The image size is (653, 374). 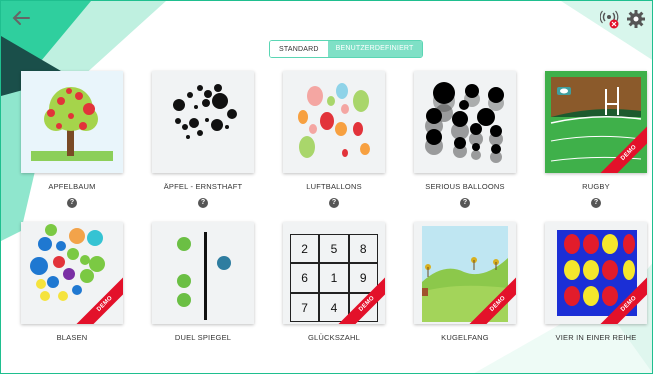 I want to click on game-card-luftballons, so click(x=334, y=122).